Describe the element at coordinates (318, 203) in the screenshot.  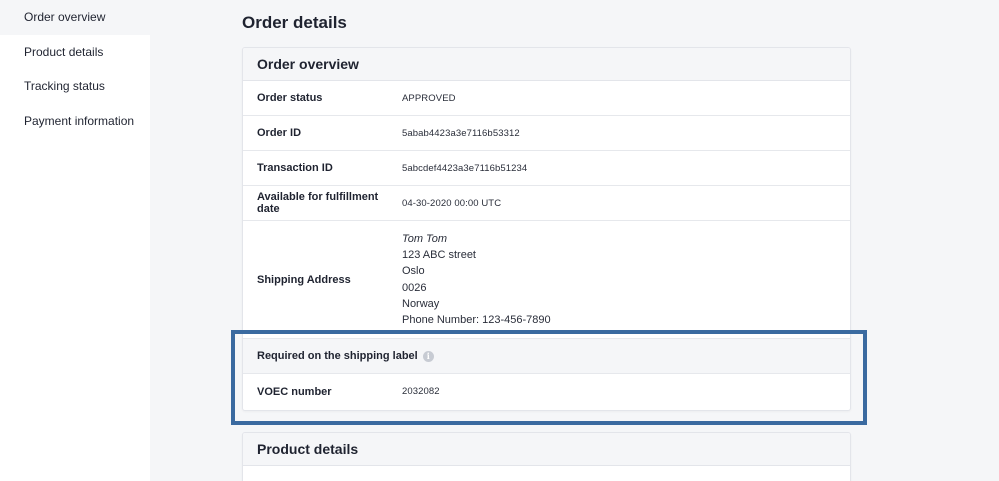
I see `fulfillment-date-label: Available for fulfillment date` at that location.